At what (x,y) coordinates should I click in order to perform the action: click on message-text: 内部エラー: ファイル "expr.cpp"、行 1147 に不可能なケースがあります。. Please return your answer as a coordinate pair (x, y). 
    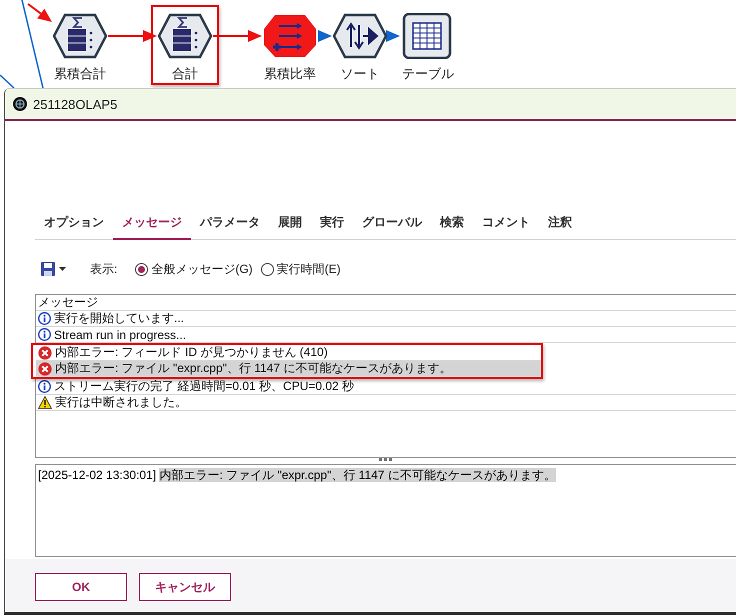
    Looking at the image, I should click on (253, 368).